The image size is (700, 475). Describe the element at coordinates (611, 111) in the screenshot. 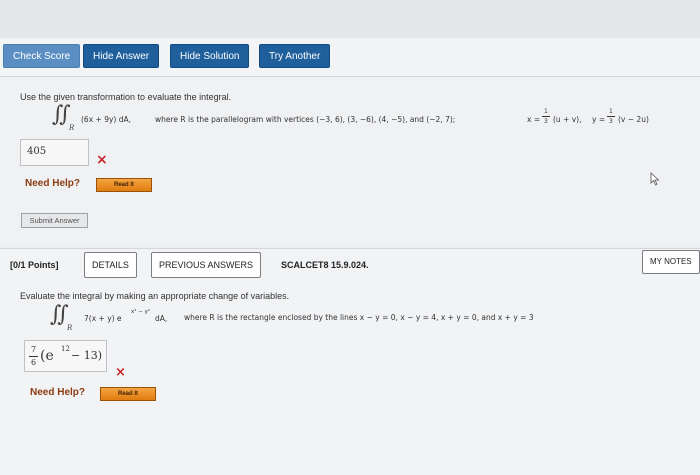

I see `transform-y-frac-num: 1` at that location.